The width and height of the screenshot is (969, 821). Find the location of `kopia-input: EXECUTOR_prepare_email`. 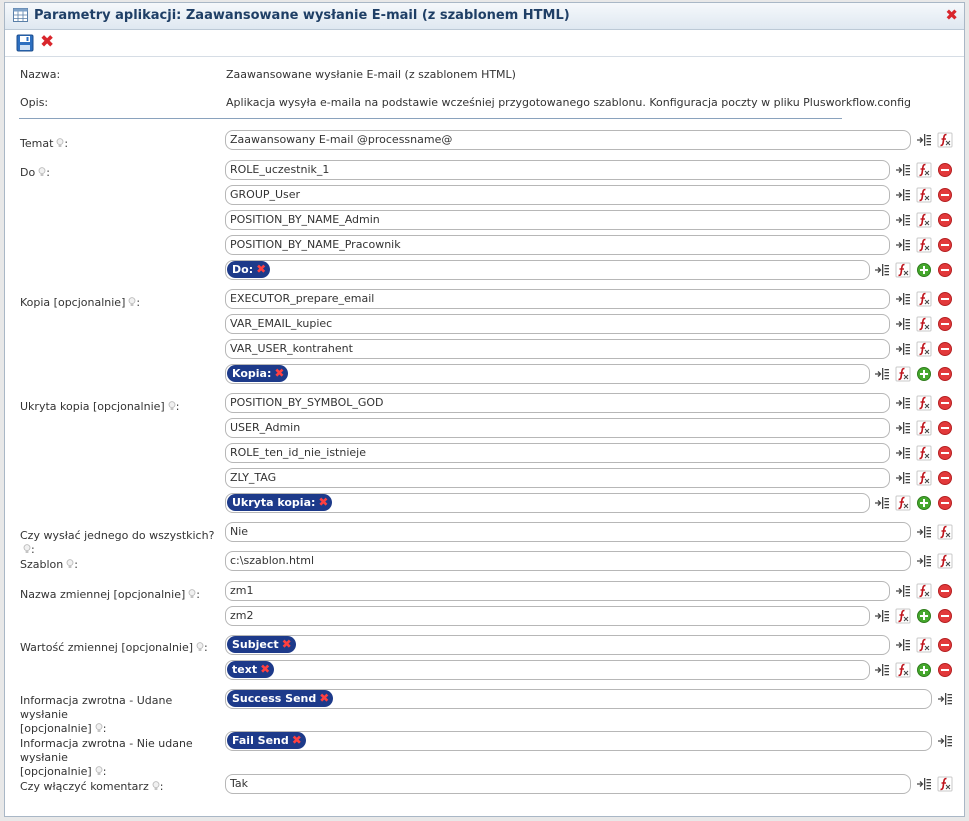

kopia-input: EXECUTOR_prepare_email is located at coordinates (557, 299).